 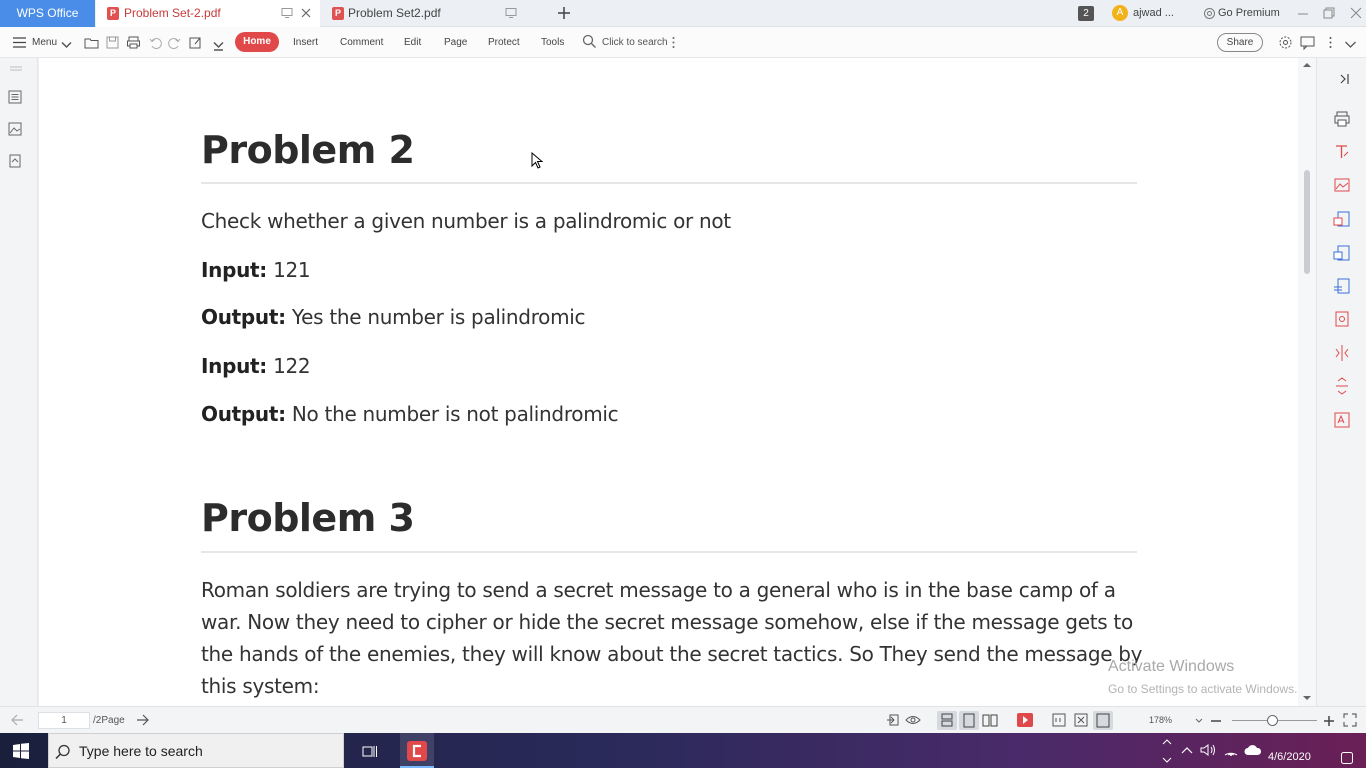 What do you see at coordinates (1160, 720) in the screenshot?
I see `zoom-level: 178%` at bounding box center [1160, 720].